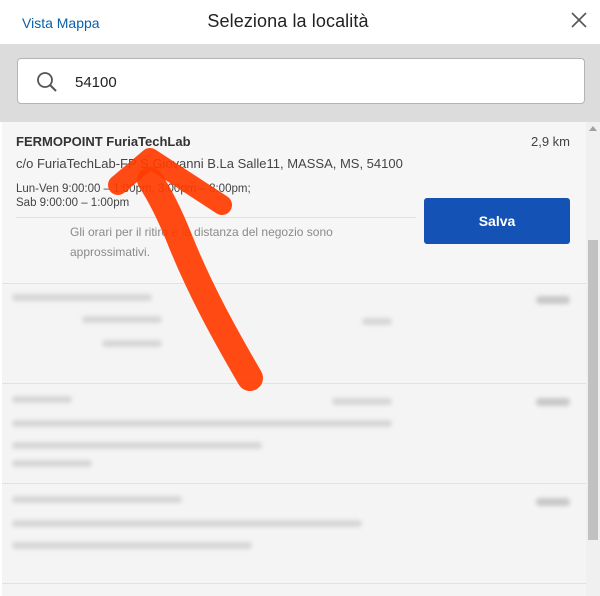 This screenshot has height=596, width=600. I want to click on scroll-up-icon, so click(593, 128).